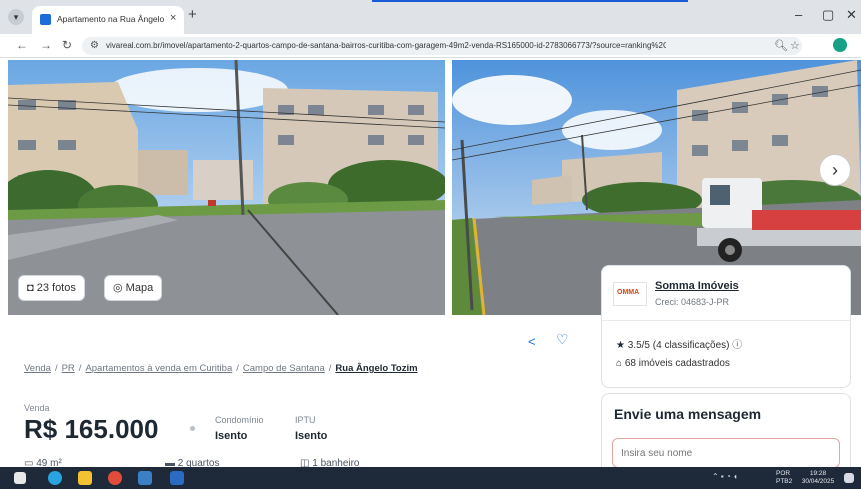  What do you see at coordinates (112, 19) in the screenshot?
I see `tab-title: Apartamento na Rua Ângelo T` at bounding box center [112, 19].